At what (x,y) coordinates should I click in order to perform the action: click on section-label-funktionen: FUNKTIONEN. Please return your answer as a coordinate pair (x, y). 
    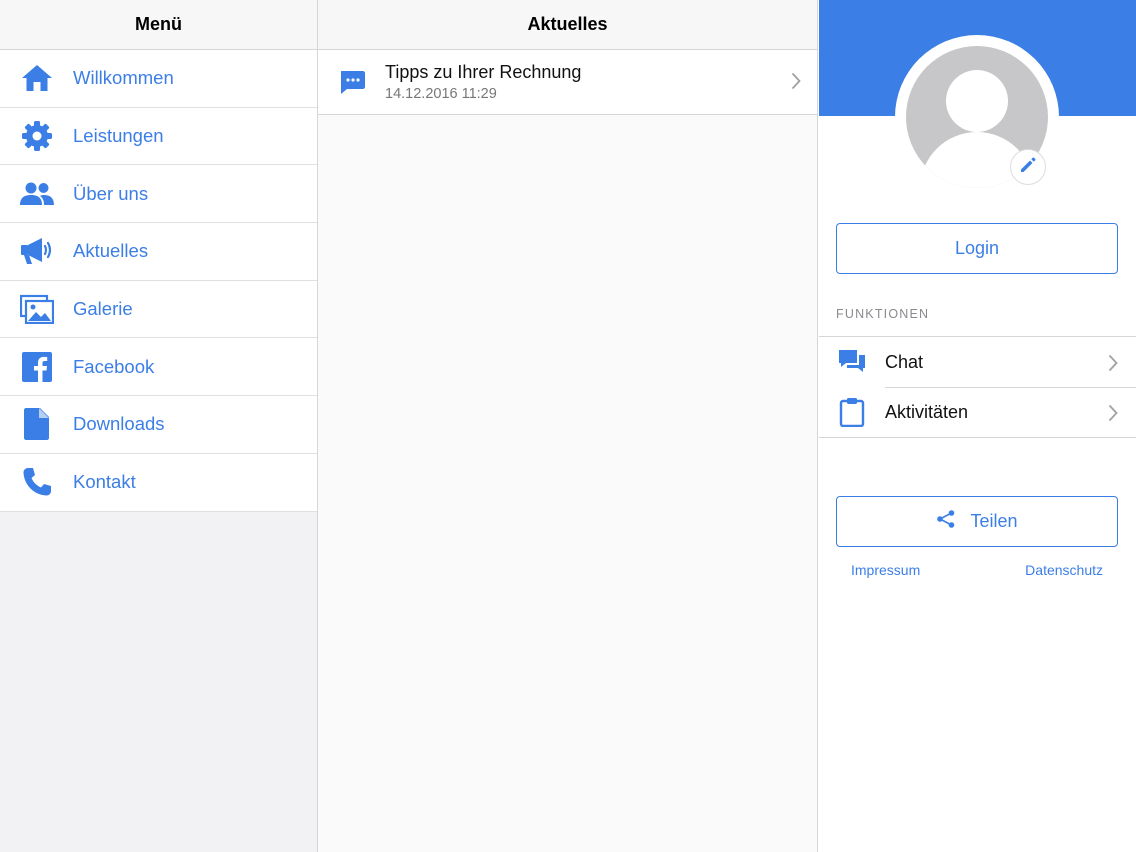
    Looking at the image, I should click on (883, 314).